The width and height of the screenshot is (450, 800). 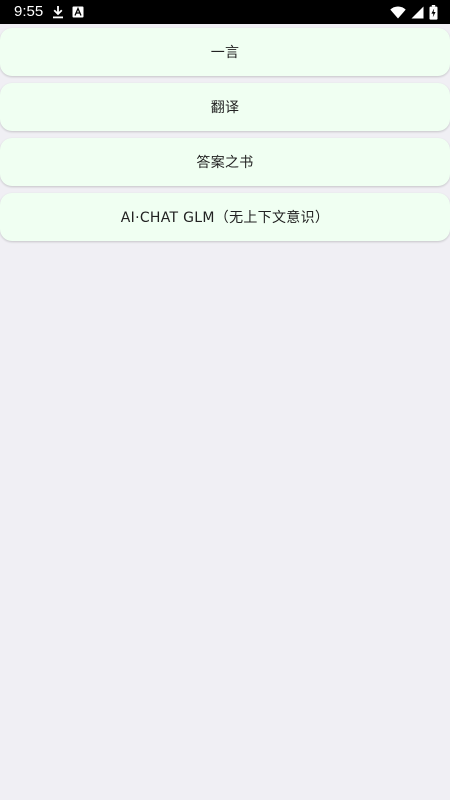 I want to click on menu-item-ai-chat-glm: AI·CHAT GLM（无上下文意识）, so click(x=225, y=217).